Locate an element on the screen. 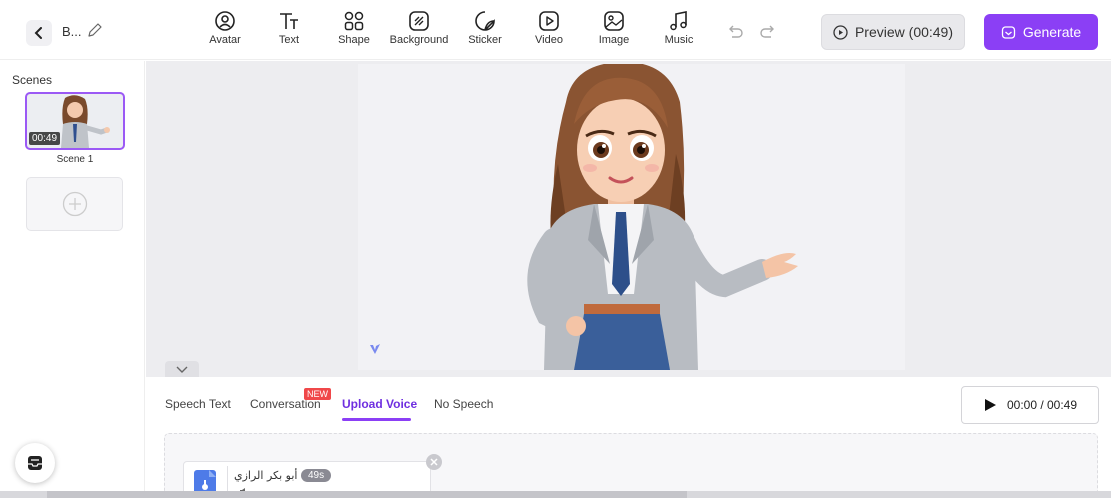 The image size is (1111, 498). tool-sticker: Sticker is located at coordinates (485, 28).